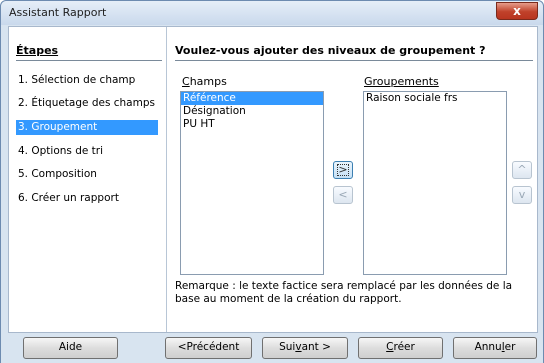  Describe the element at coordinates (70, 348) in the screenshot. I see `help-button: Aide` at that location.